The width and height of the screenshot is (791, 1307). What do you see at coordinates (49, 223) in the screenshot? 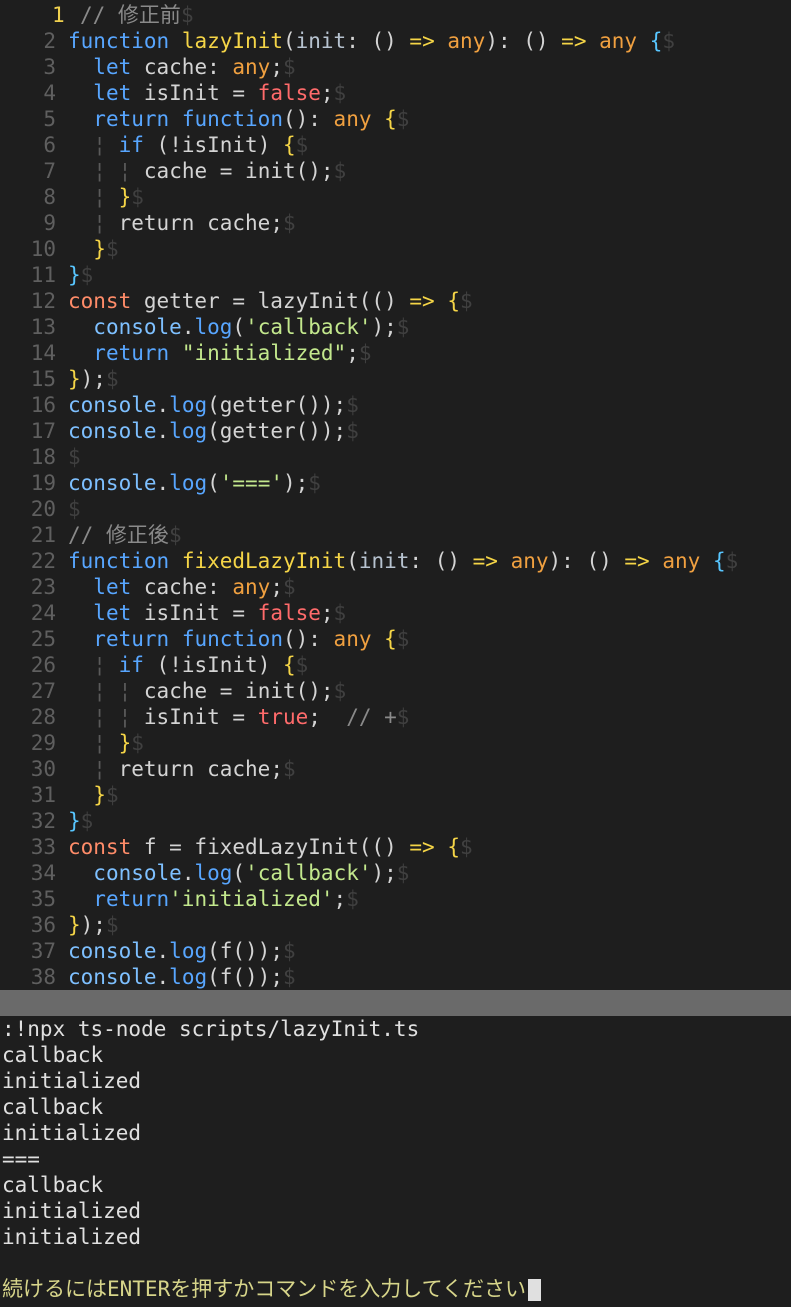
I see `line-number: 9` at bounding box center [49, 223].